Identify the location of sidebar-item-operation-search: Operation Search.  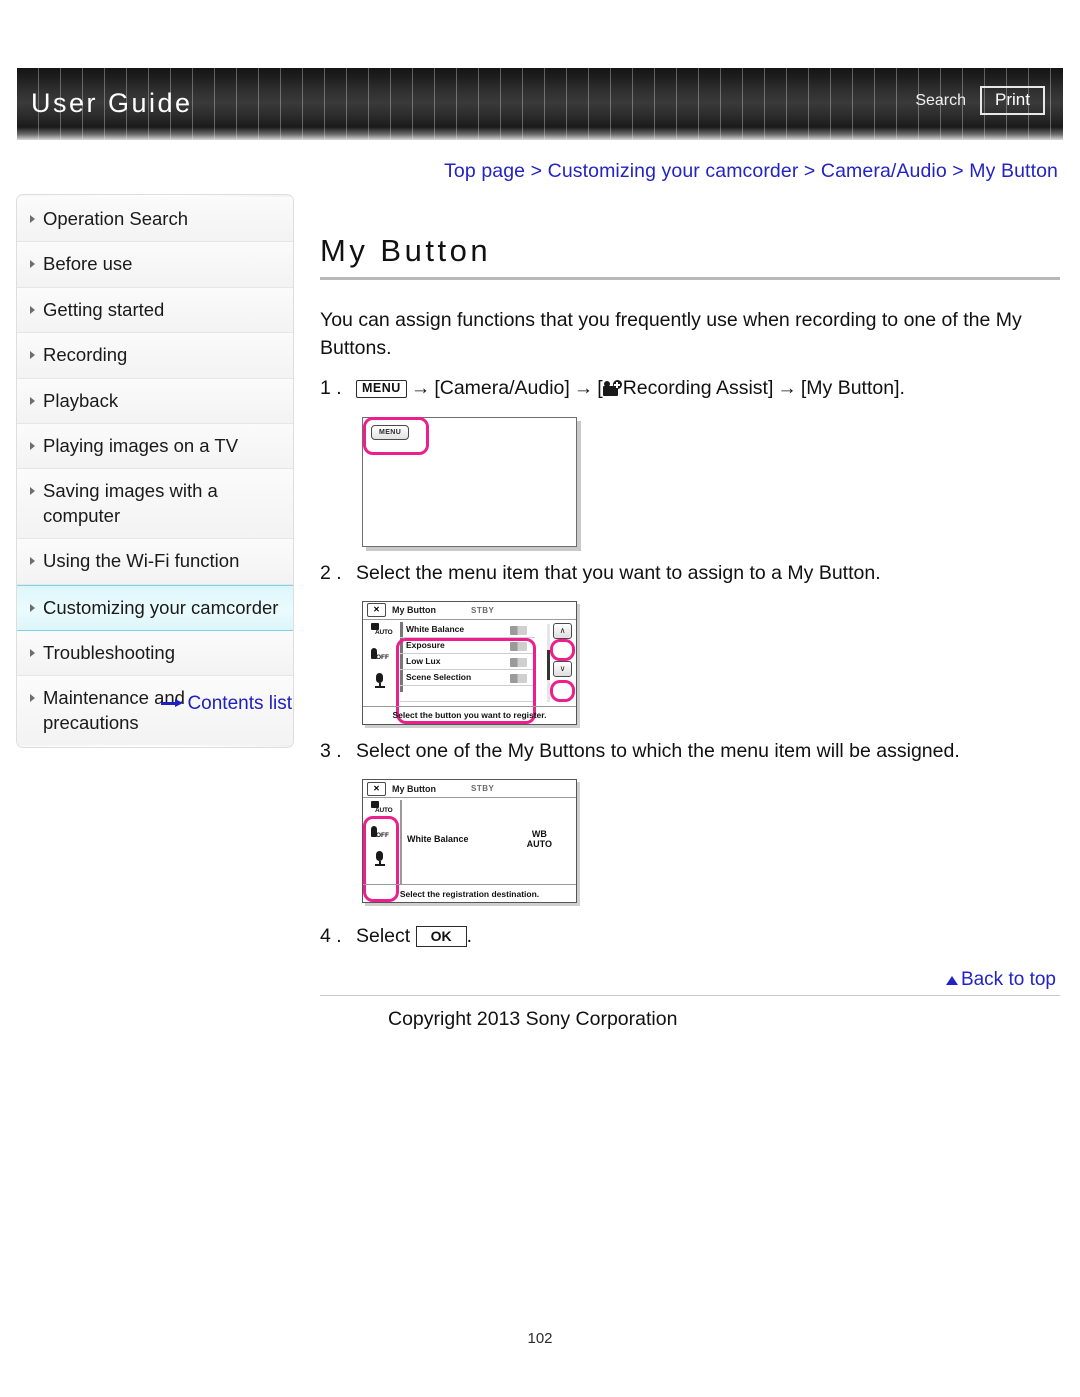
(155, 220).